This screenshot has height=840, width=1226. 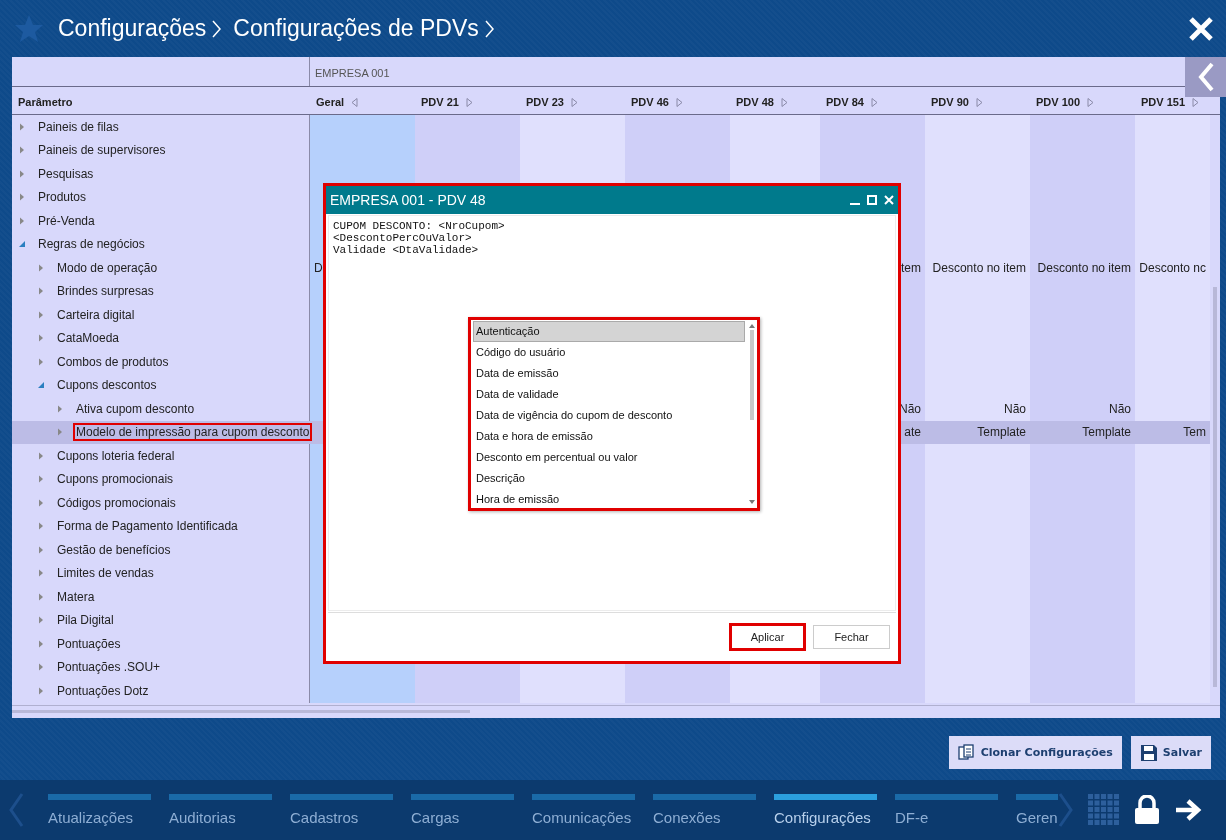 I want to click on list-item: Data de emissão, so click(x=609, y=373).